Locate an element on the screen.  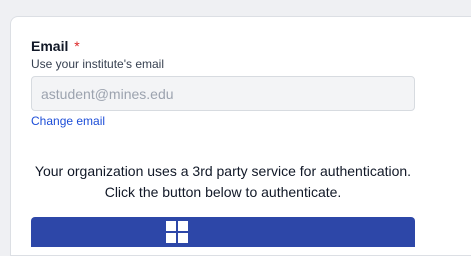
change-email-link: Change email is located at coordinates (68, 121).